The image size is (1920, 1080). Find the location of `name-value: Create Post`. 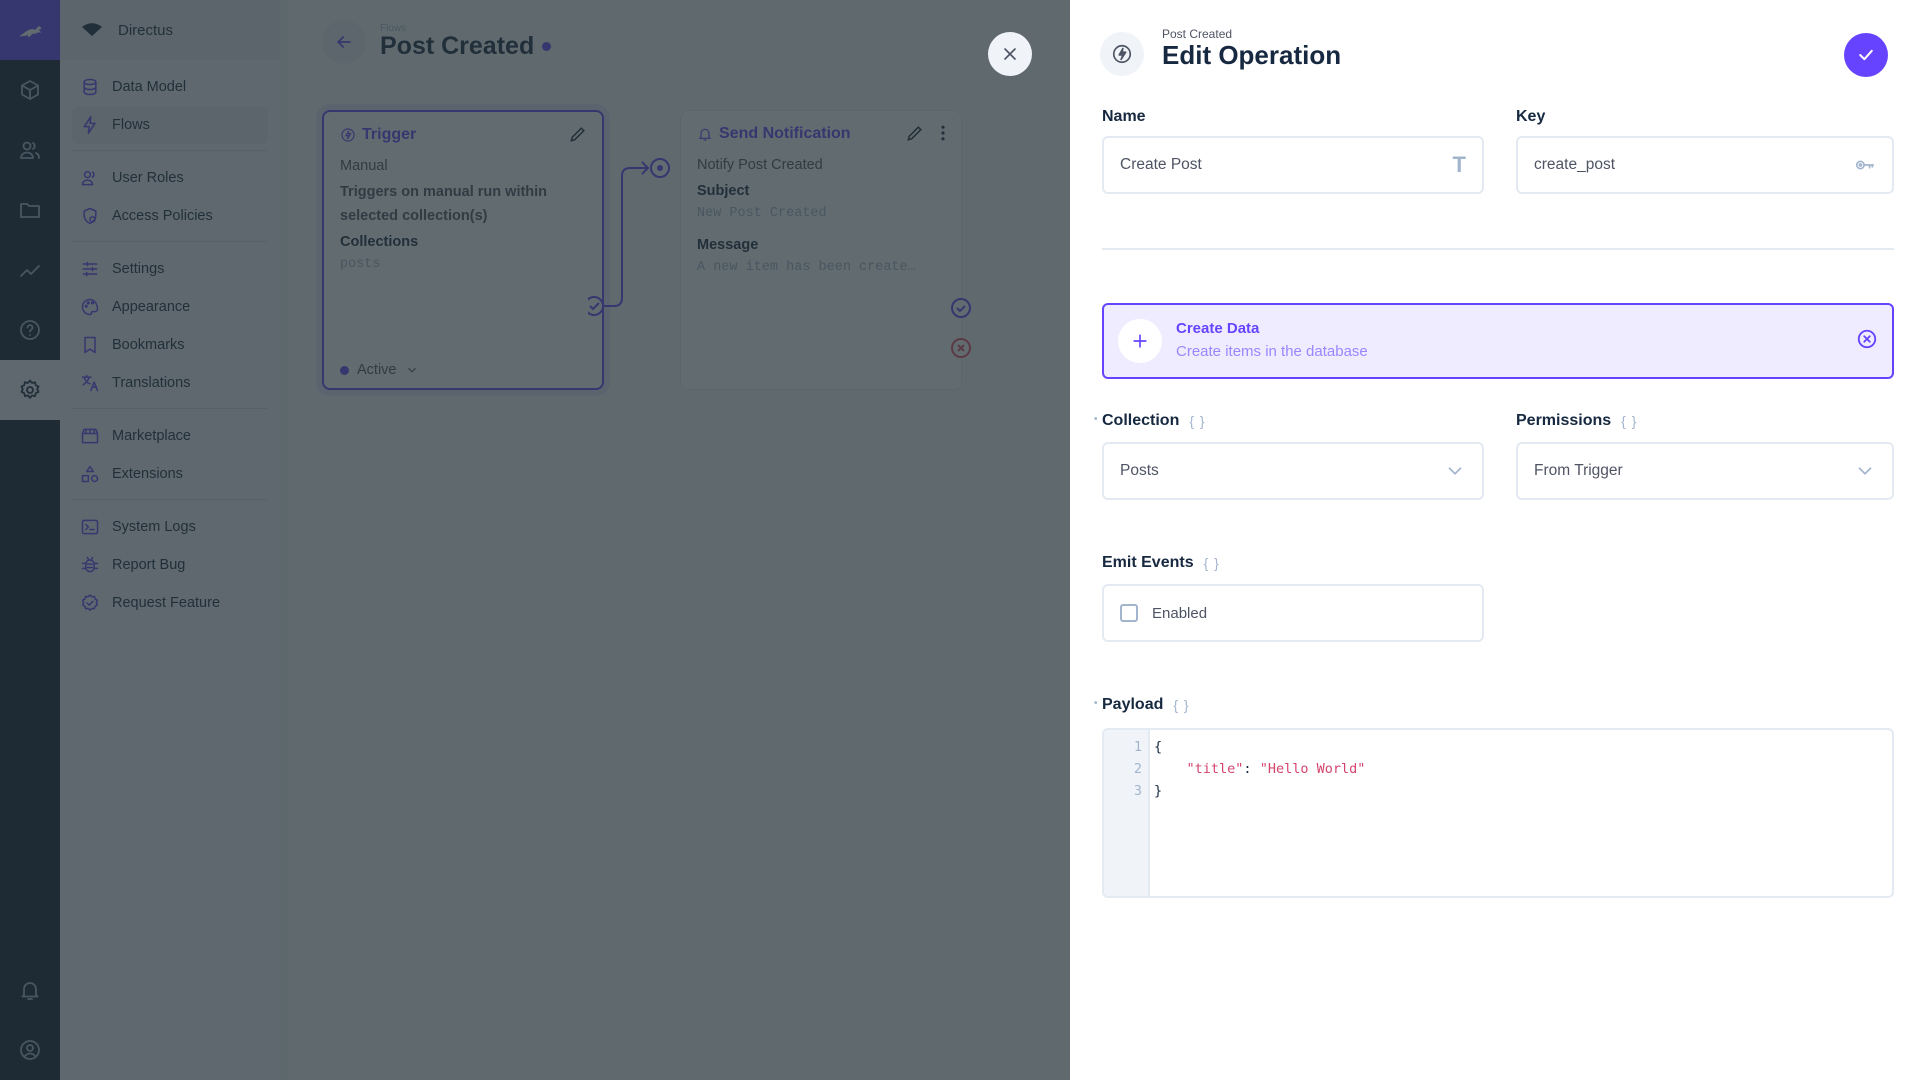

name-value: Create Post is located at coordinates (1161, 164).